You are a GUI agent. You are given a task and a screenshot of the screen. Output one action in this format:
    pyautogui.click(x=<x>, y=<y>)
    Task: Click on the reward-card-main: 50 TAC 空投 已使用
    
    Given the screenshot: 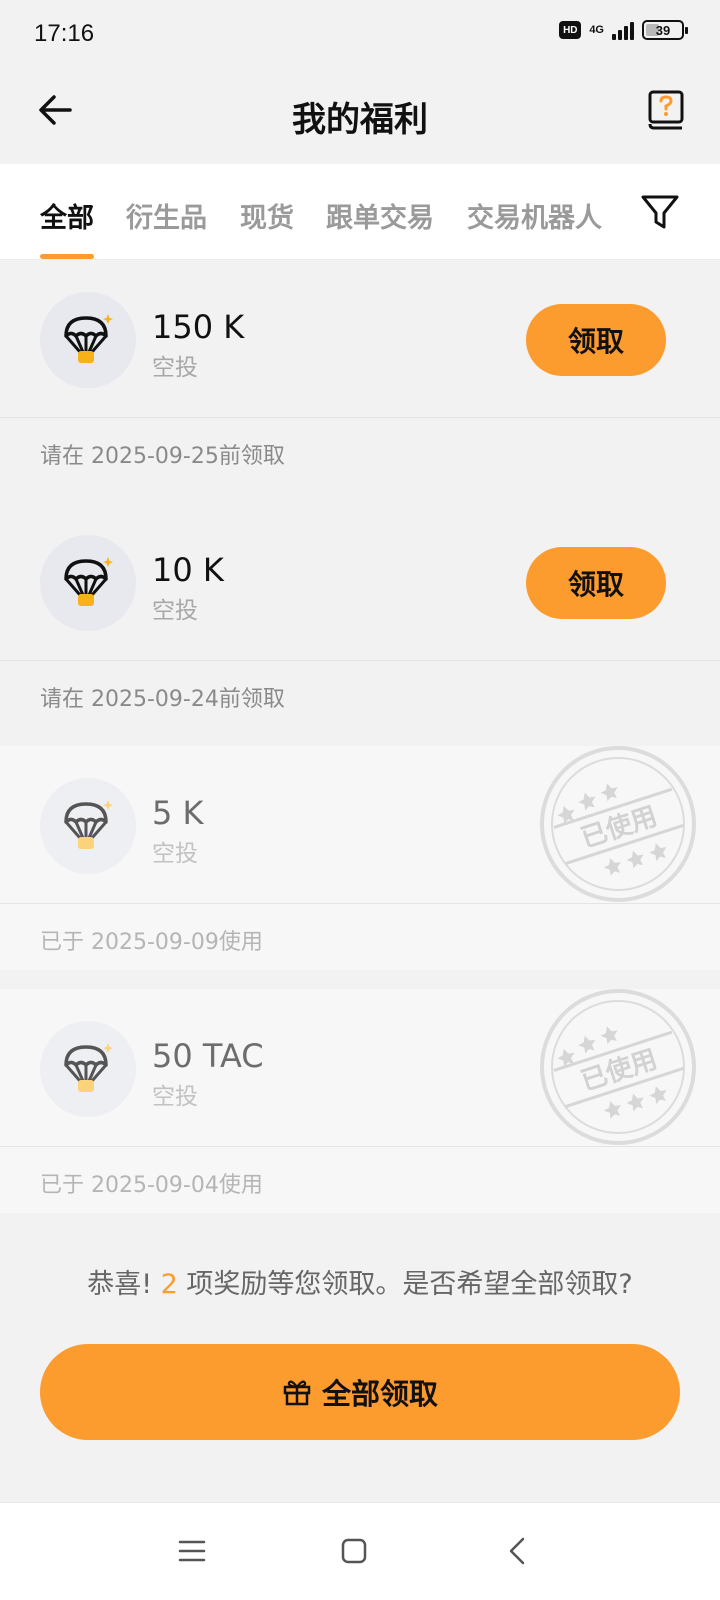 What is the action you would take?
    pyautogui.click(x=360, y=1068)
    